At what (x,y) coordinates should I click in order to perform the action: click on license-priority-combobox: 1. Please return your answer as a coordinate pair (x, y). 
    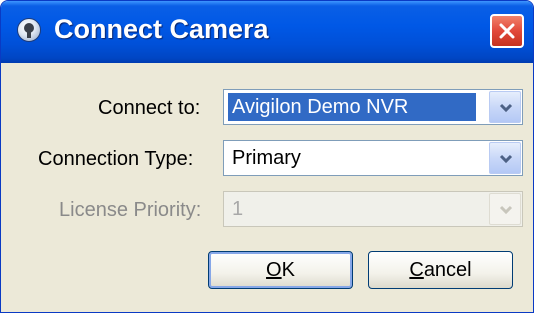
    Looking at the image, I should click on (373, 209).